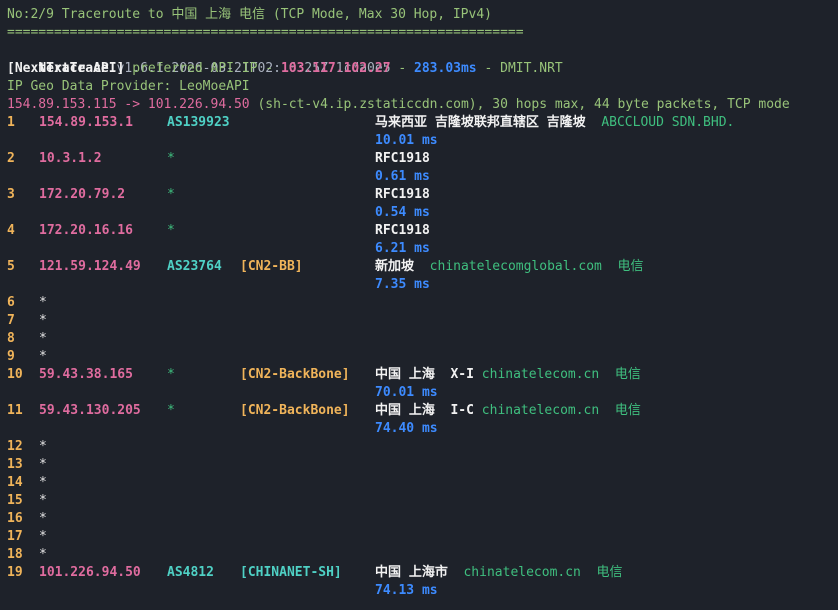 Image resolution: width=838 pixels, height=610 pixels. What do you see at coordinates (15, 500) in the screenshot?
I see `hop-number: 15` at bounding box center [15, 500].